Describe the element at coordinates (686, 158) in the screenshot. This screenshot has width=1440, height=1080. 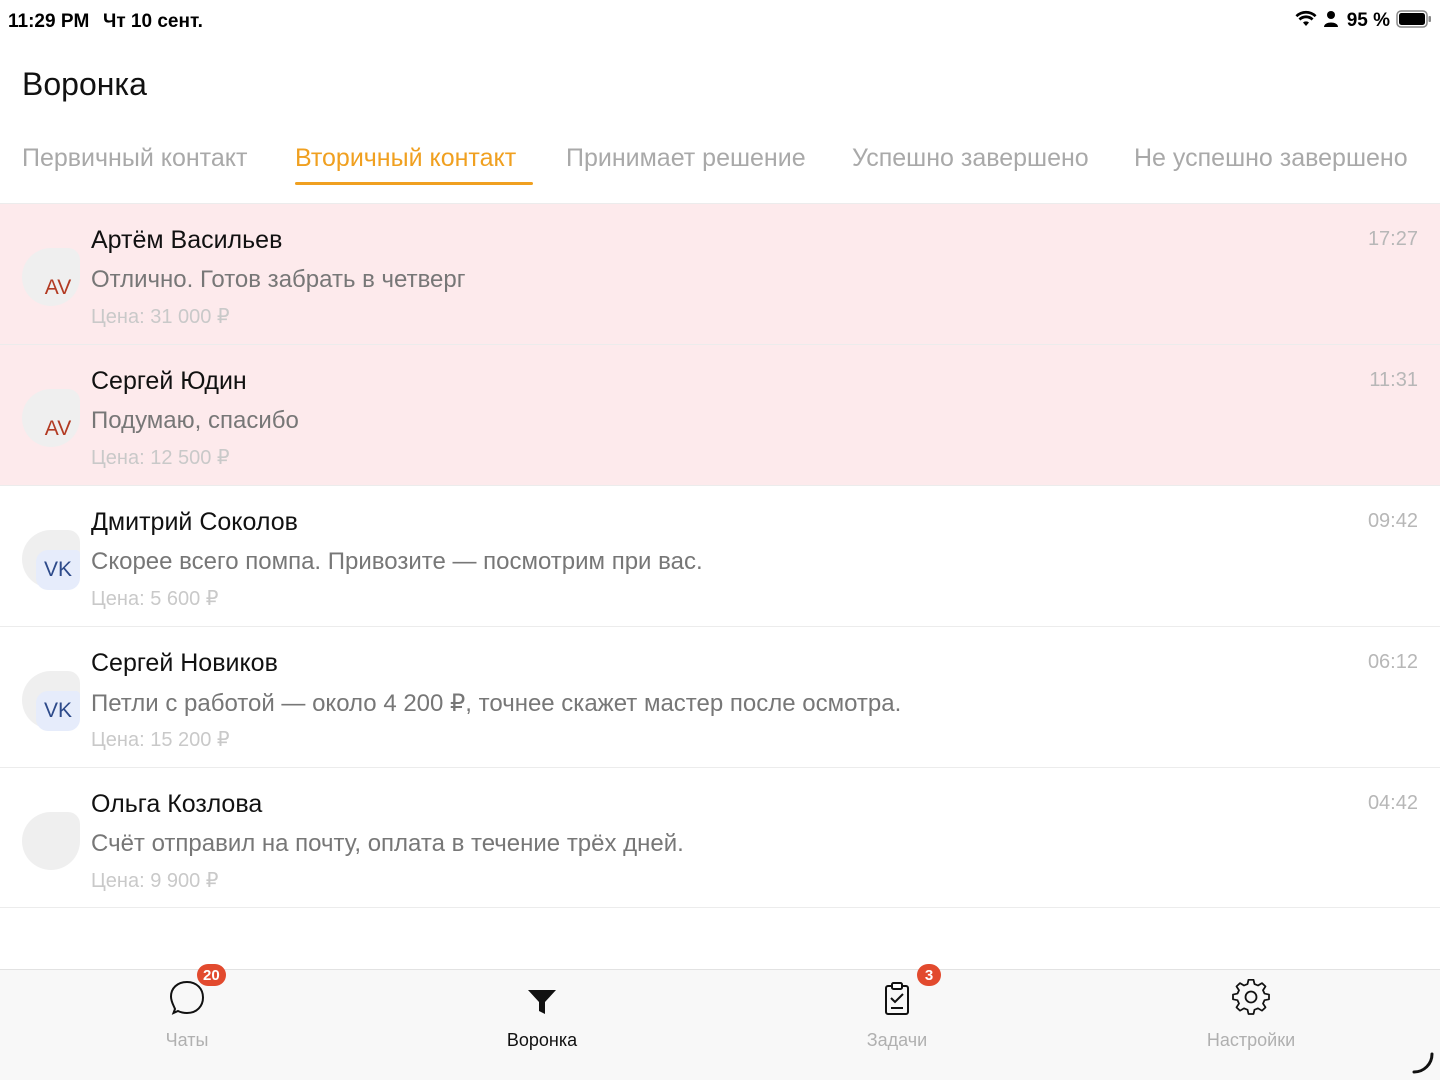
I see `tab-making-decision: Принимает решение` at that location.